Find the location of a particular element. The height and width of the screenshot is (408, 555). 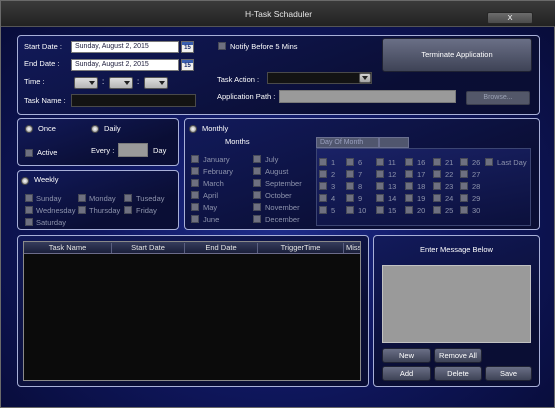

daily-radio is located at coordinates (95, 129).